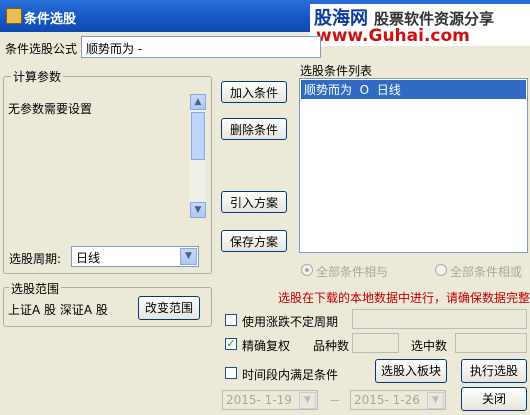 This screenshot has width=530, height=415. What do you see at coordinates (188, 256) in the screenshot?
I see `chevron-down-icon: ▼` at bounding box center [188, 256].